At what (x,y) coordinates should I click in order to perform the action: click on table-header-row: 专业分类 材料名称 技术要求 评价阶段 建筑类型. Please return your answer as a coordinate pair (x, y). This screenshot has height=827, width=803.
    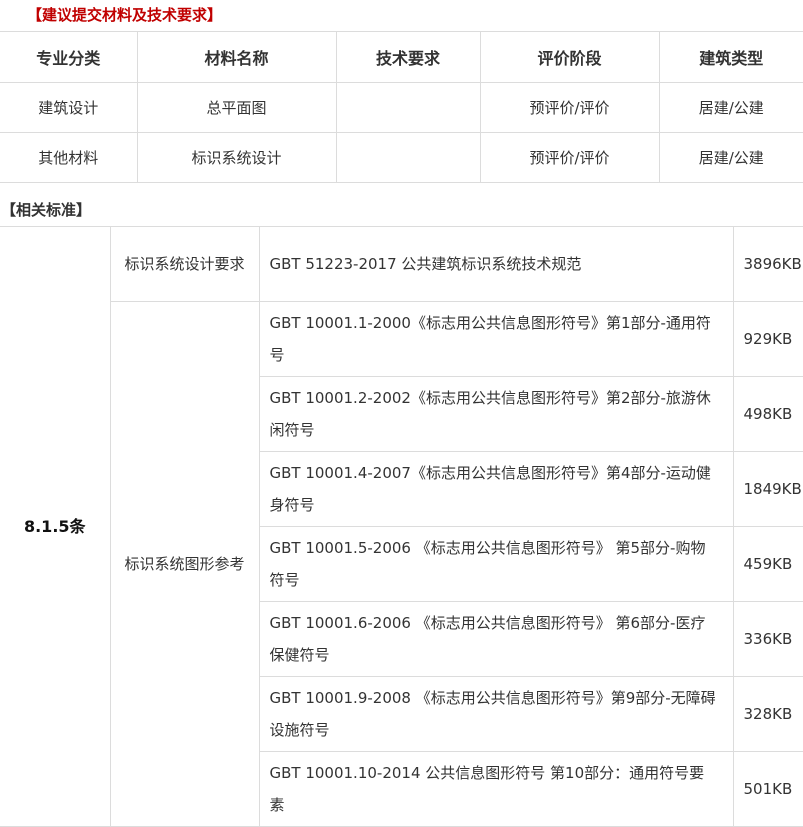
    Looking at the image, I should click on (401, 57).